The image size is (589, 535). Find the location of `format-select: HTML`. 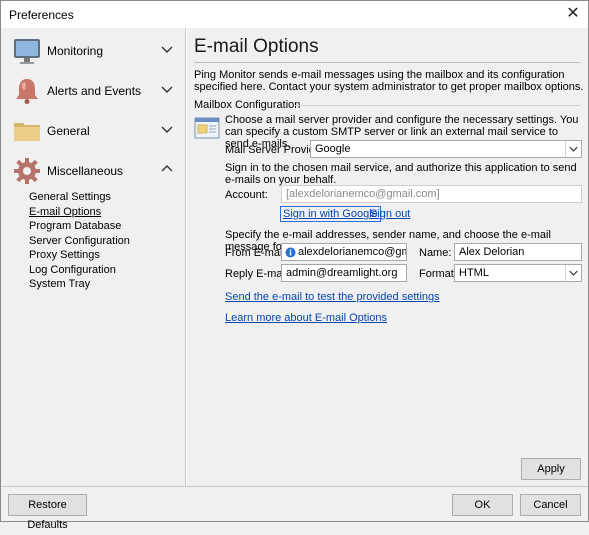

format-select: HTML is located at coordinates (518, 273).